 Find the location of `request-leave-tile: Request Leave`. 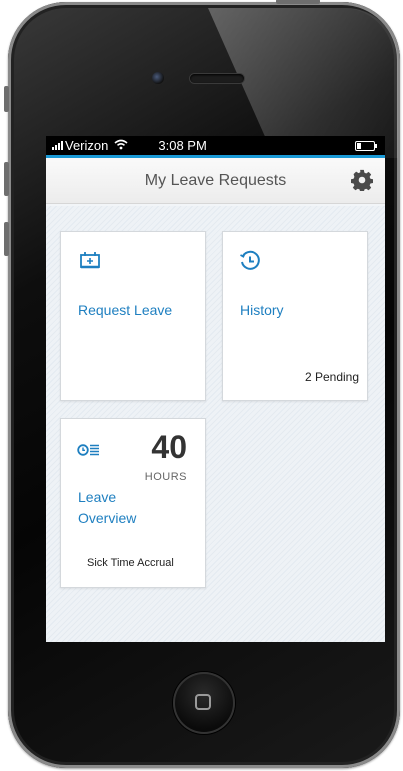

request-leave-tile: Request Leave is located at coordinates (133, 316).